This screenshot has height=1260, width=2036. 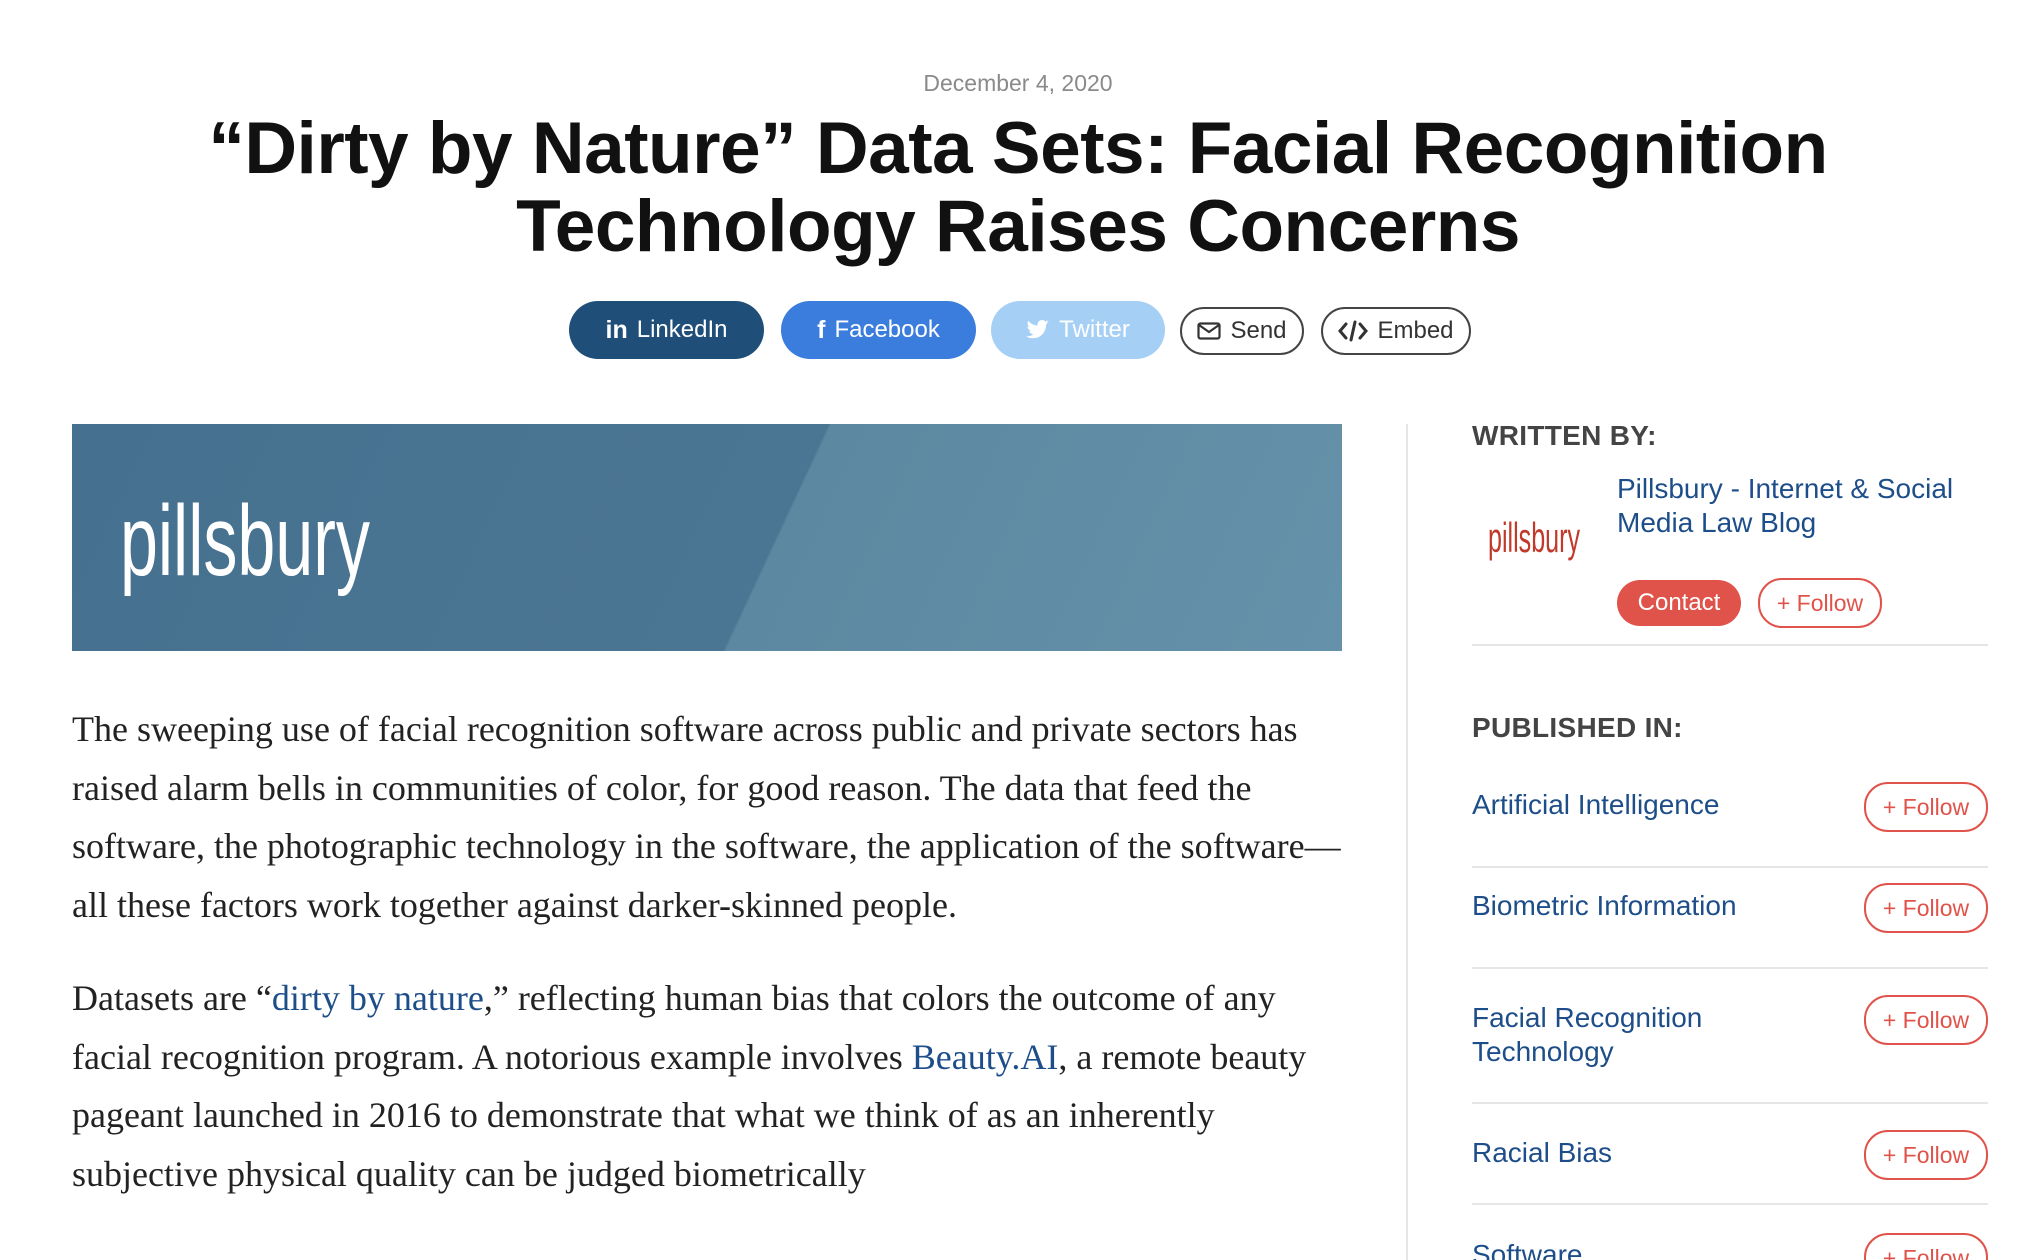 What do you see at coordinates (616, 329) in the screenshot?
I see `linkedin-icon: in` at bounding box center [616, 329].